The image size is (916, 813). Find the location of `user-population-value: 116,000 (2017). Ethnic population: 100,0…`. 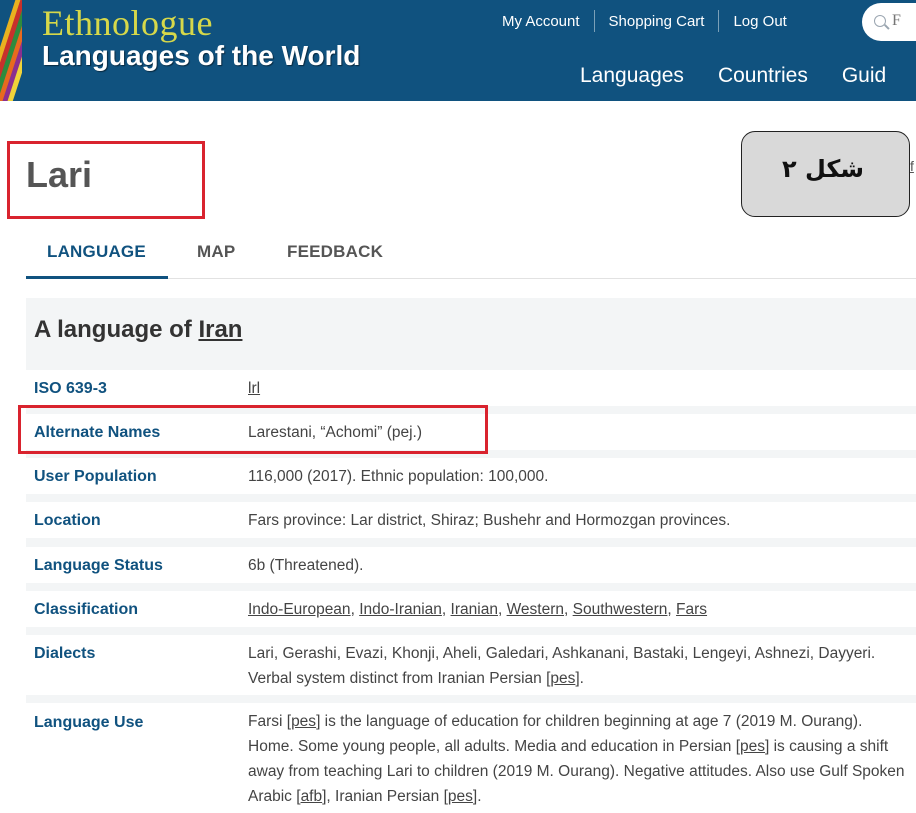

user-population-value: 116,000 (2017). Ethnic population: 100,0… is located at coordinates (398, 476).